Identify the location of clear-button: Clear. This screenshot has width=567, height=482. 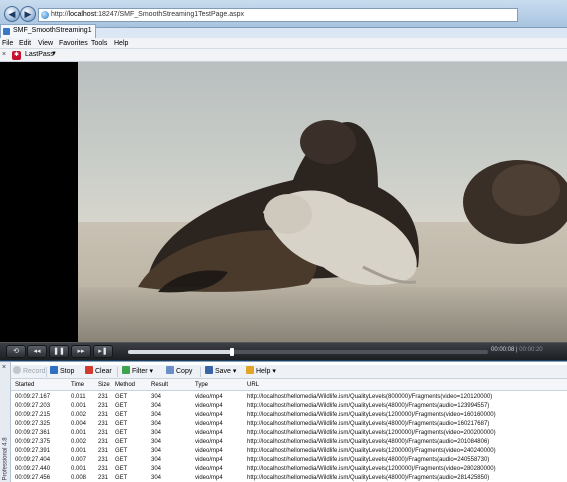
(98, 372).